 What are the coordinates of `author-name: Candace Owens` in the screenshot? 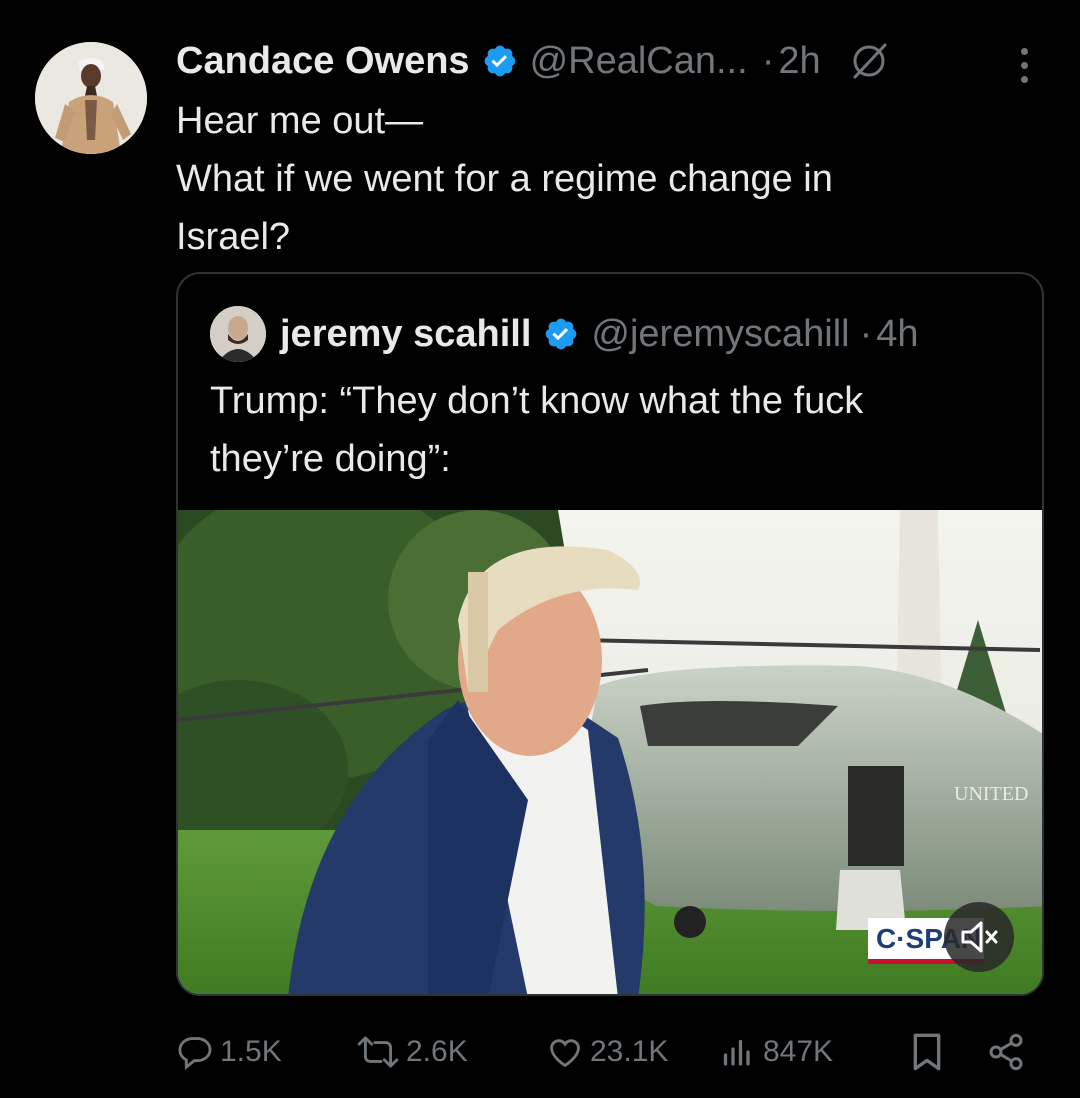 It's located at (323, 61).